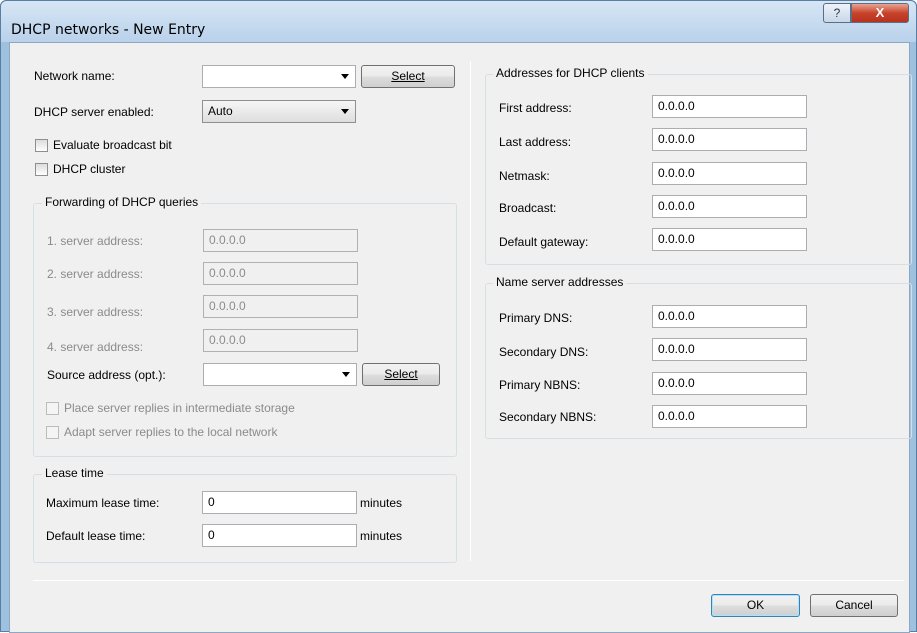  I want to click on server-address-1-label: 1. server address:, so click(95, 241).